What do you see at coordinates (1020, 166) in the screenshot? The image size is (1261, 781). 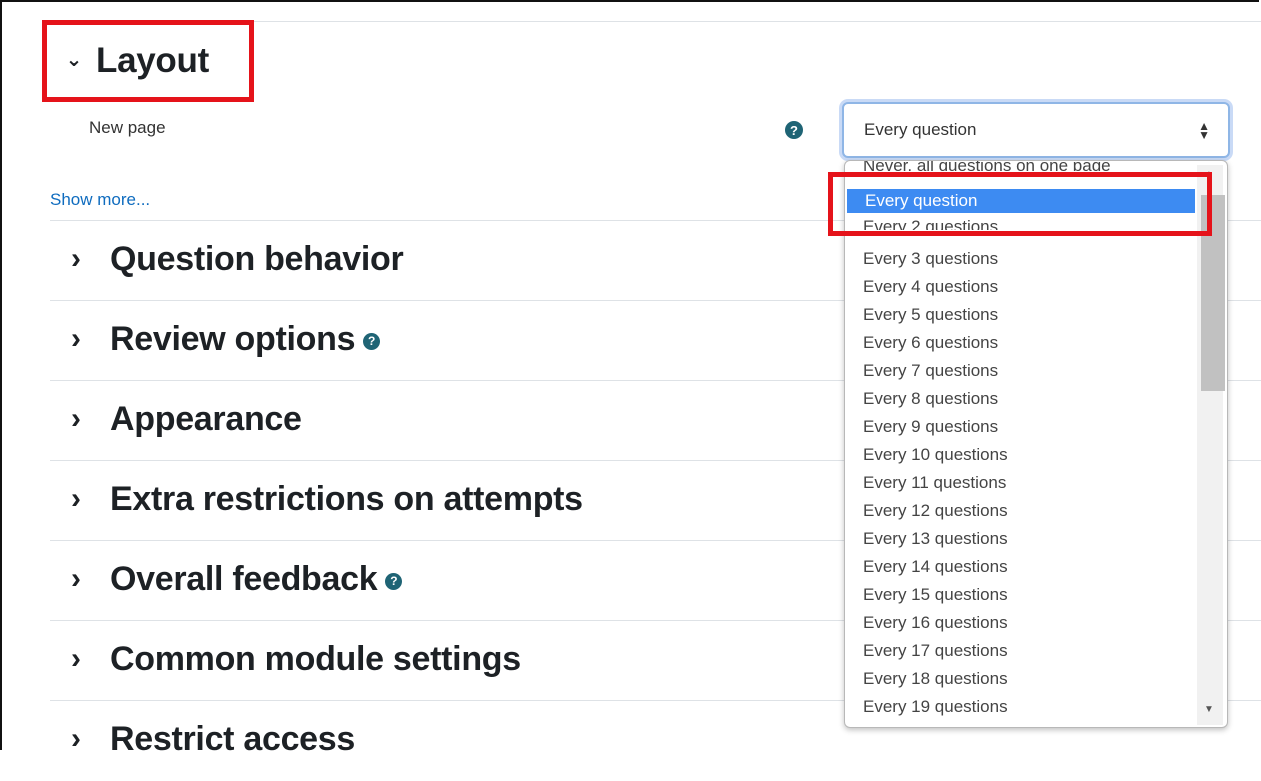 I see `dropdown-option: Never, all questions on one page` at bounding box center [1020, 166].